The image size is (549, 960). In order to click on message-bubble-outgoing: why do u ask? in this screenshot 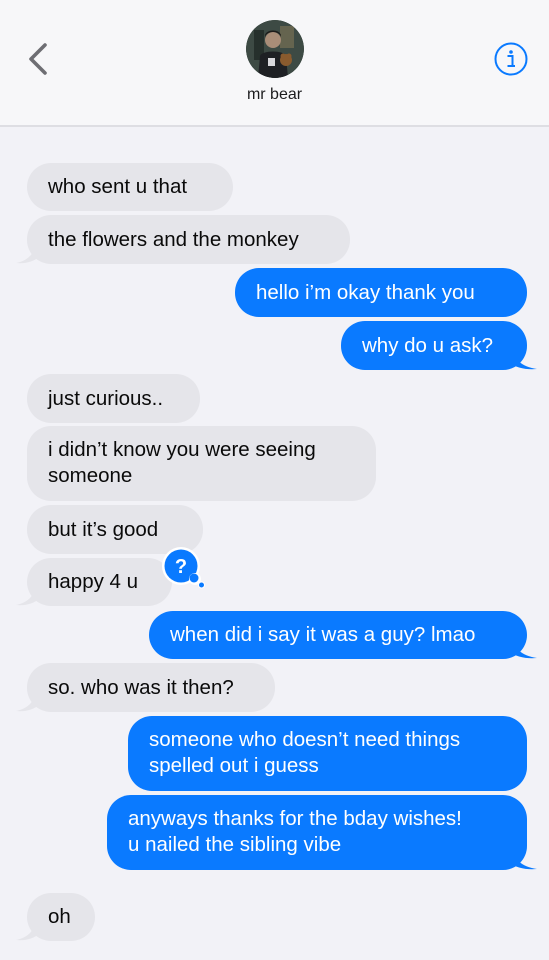, I will do `click(434, 345)`.